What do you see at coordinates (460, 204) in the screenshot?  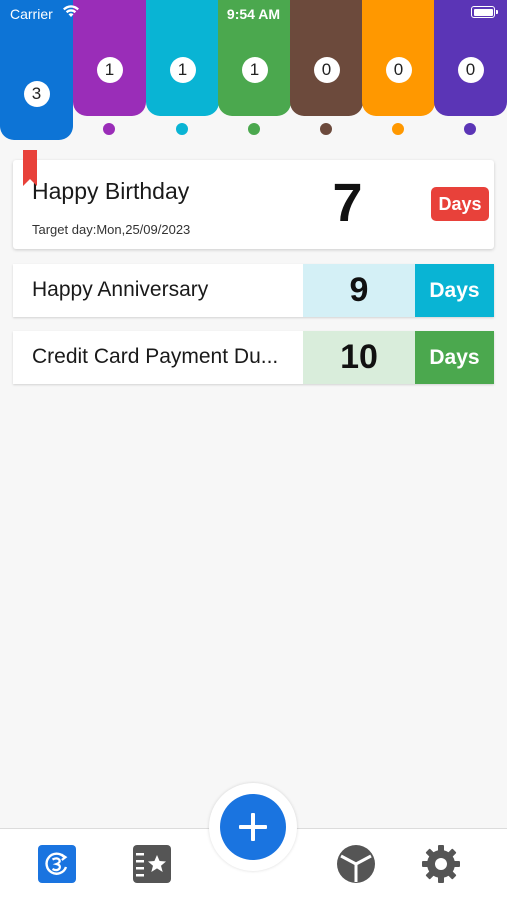 I see `event-days-badge: Days` at bounding box center [460, 204].